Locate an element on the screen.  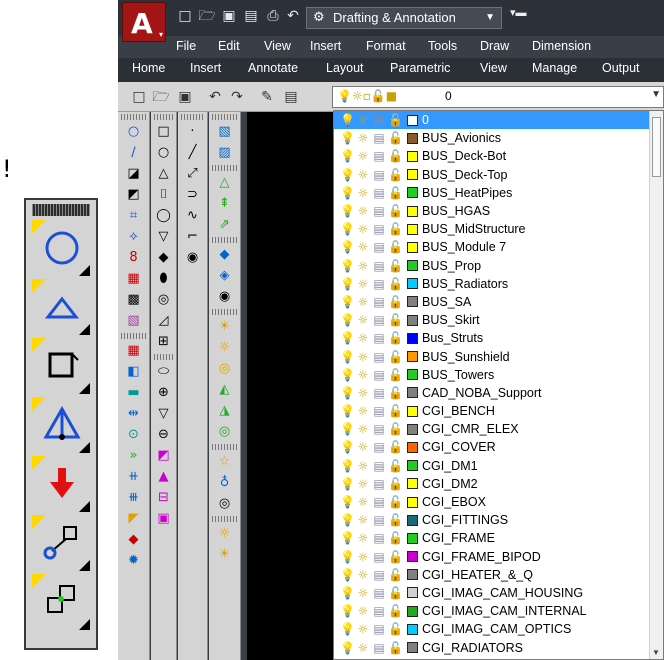
layer-row: 💡 ☼ ▤ 🔓 CAD_NOBA_Support is located at coordinates (498, 393).